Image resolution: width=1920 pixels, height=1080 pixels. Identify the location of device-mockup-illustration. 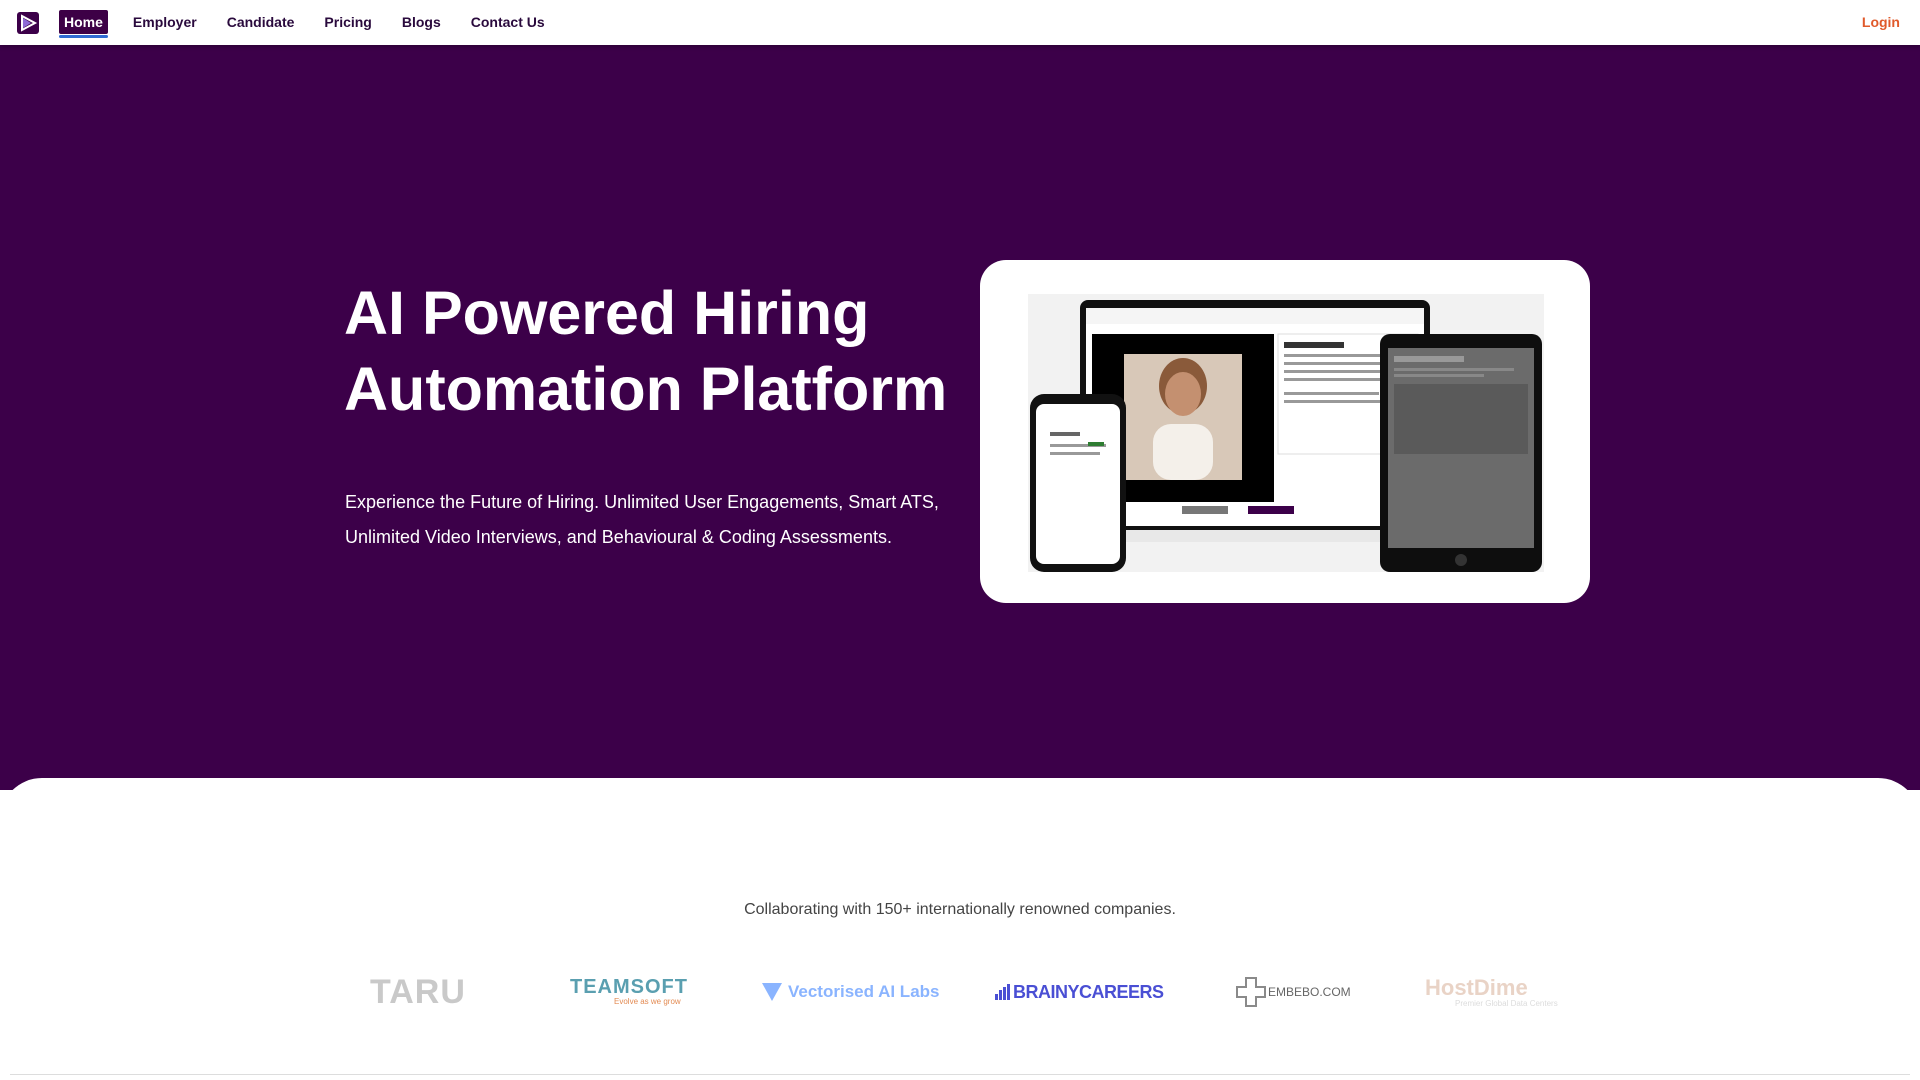
(1286, 433).